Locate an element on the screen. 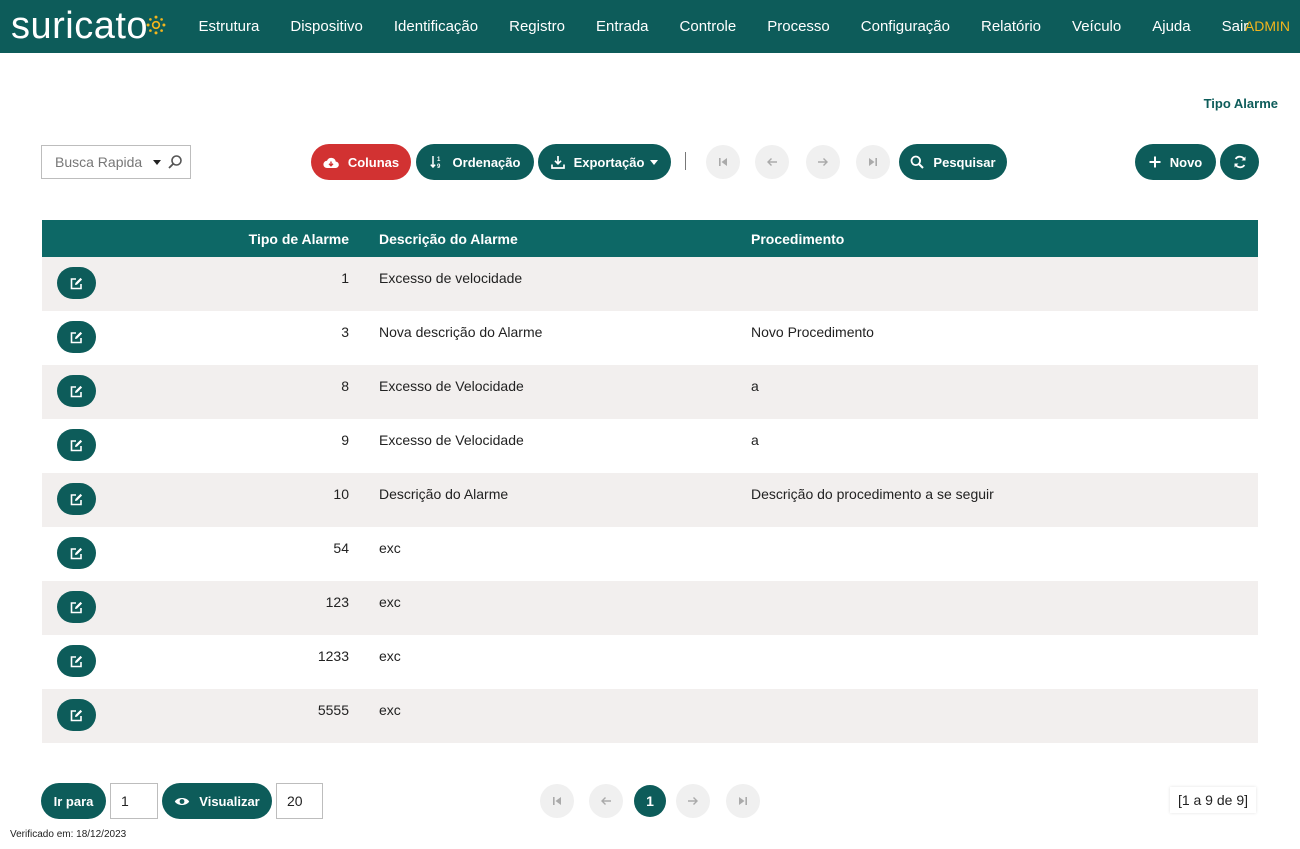  goto-button: Ir para is located at coordinates (73, 801).